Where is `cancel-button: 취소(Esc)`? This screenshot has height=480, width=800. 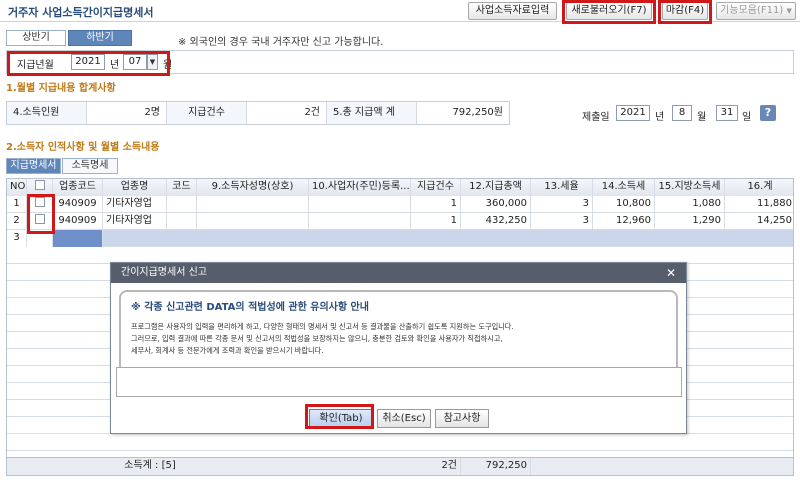 cancel-button: 취소(Esc) is located at coordinates (404, 418).